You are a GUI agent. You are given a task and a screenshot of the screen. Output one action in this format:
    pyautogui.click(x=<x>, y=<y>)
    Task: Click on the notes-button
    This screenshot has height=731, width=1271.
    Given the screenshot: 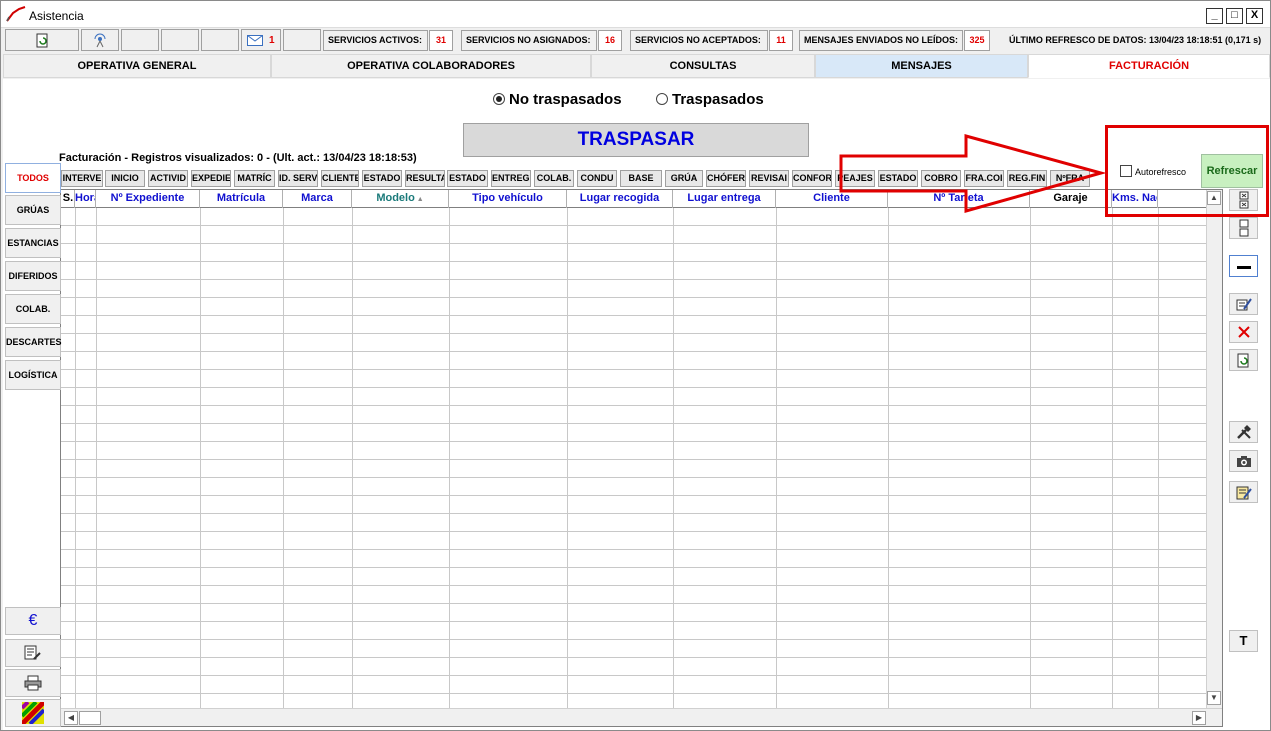 What is the action you would take?
    pyautogui.click(x=1243, y=492)
    